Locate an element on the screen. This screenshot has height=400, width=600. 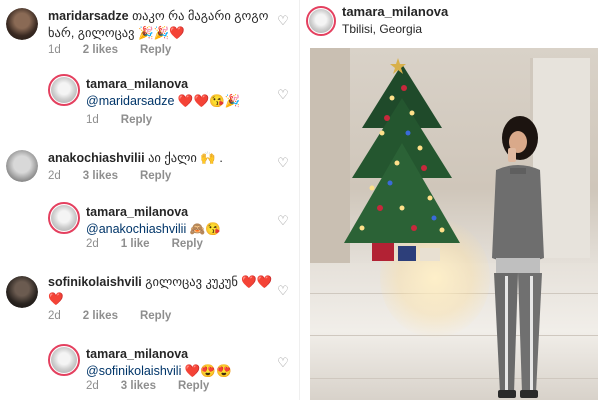
person-image is located at coordinates (518, 257).